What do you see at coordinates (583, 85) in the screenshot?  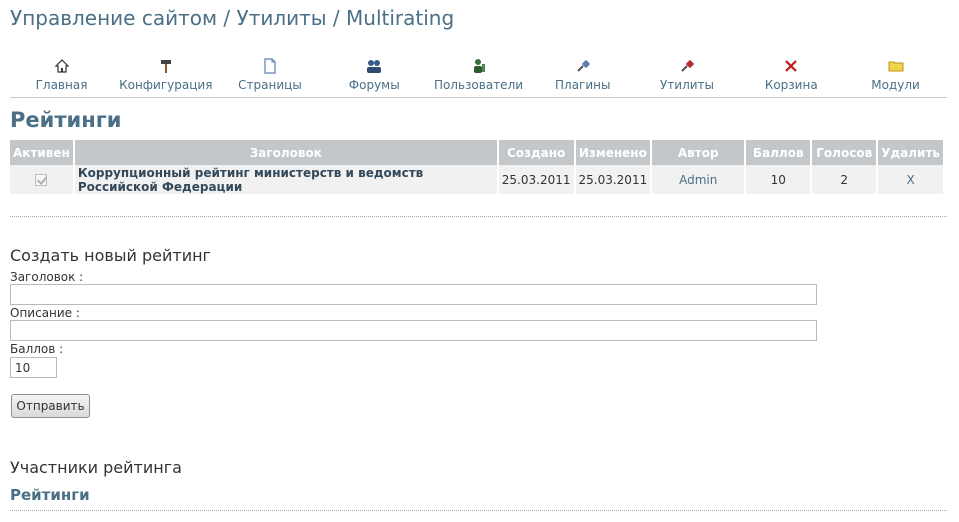 I see `toolbar-label: Плагины` at bounding box center [583, 85].